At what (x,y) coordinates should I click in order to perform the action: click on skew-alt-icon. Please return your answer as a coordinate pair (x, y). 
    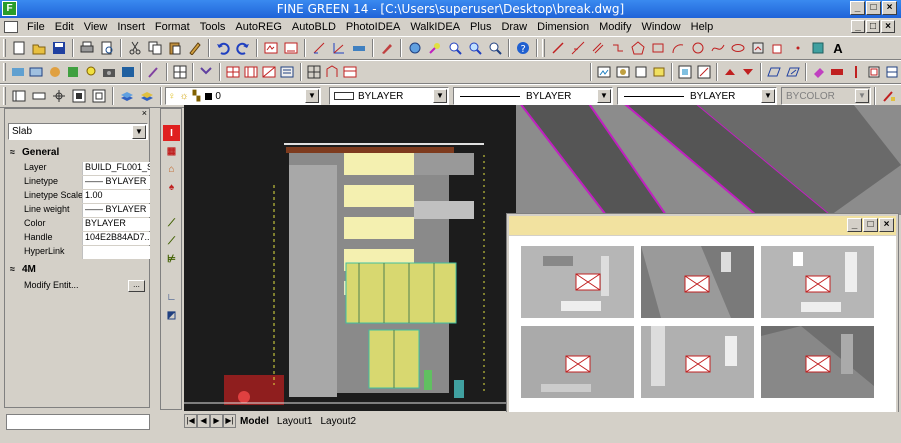
    Looking at the image, I should click on (793, 72).